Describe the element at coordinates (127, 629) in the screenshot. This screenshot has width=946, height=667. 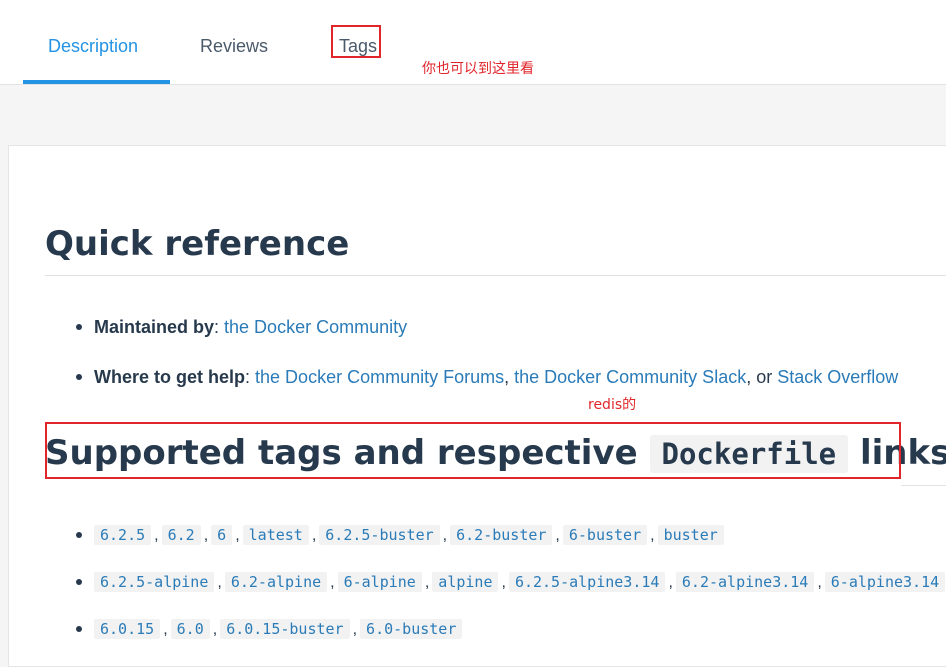
I see `tag-link: 6.0.15` at that location.